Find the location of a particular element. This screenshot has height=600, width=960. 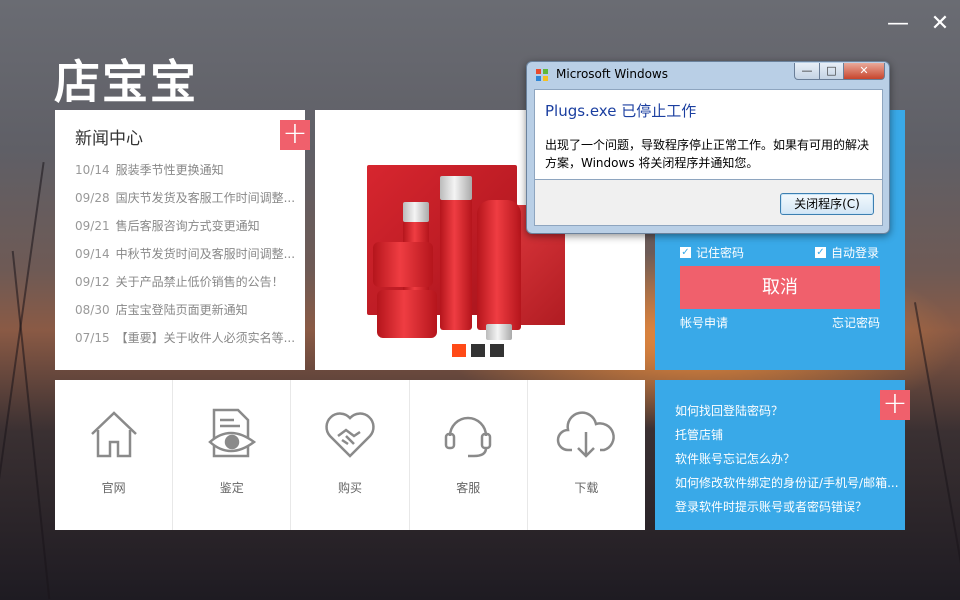

headset-icon is located at coordinates (468, 437).